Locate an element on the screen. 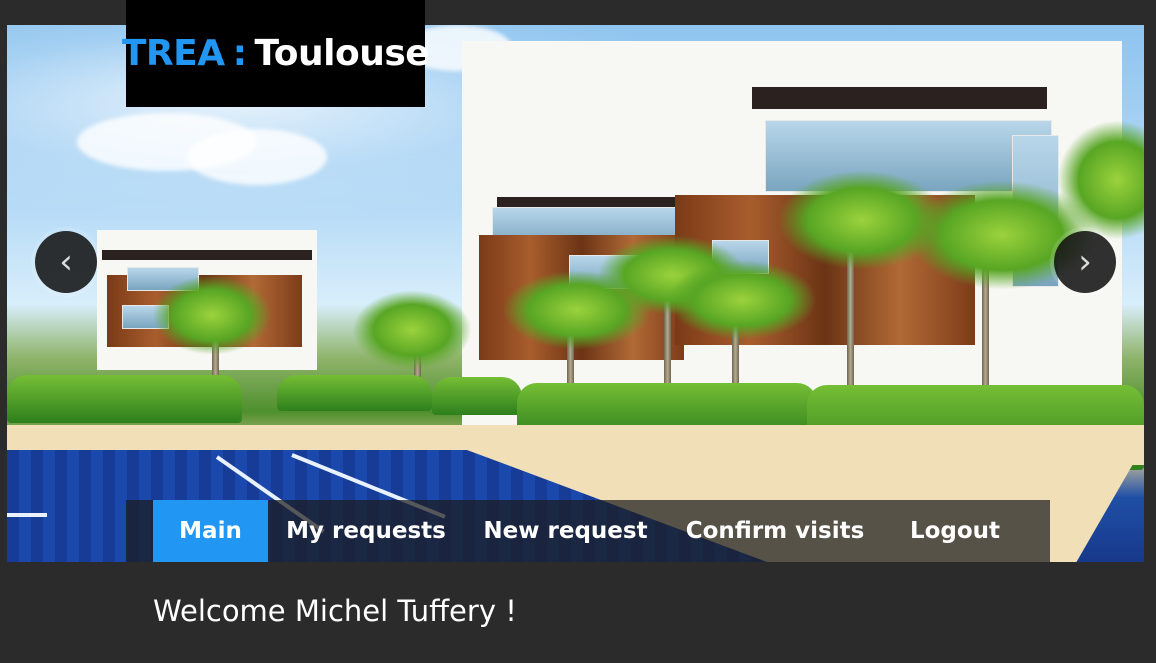 This screenshot has width=1156, height=663. cloud is located at coordinates (257, 157).